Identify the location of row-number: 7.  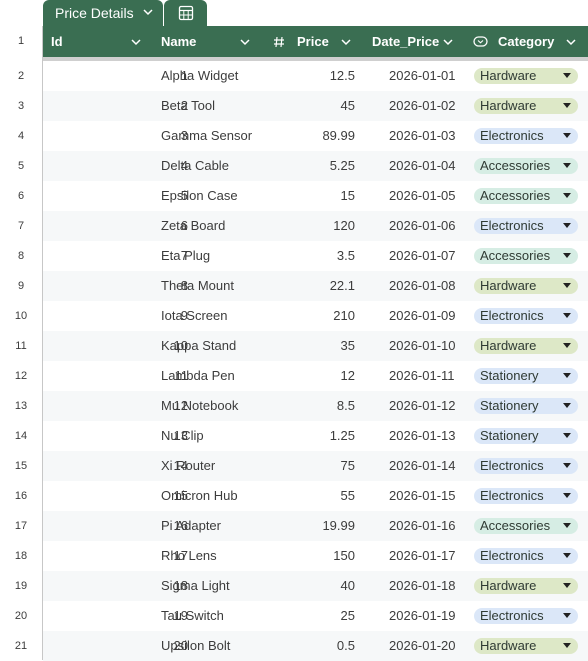
(21, 226).